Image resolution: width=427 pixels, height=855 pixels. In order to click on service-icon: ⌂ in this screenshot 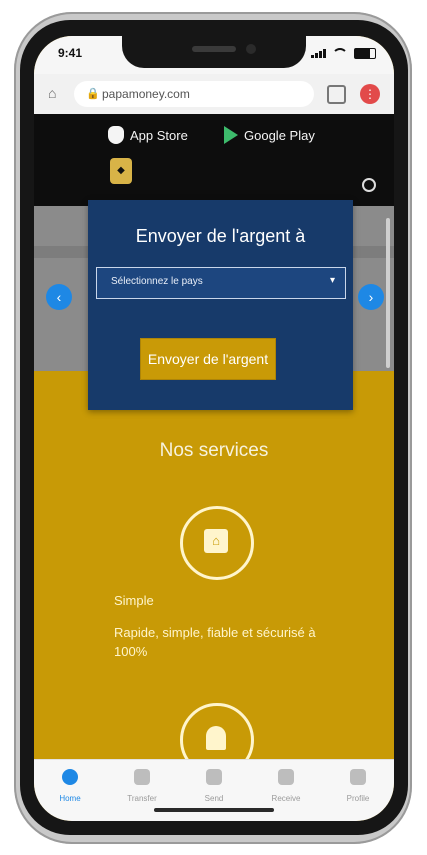, I will do `click(216, 541)`.